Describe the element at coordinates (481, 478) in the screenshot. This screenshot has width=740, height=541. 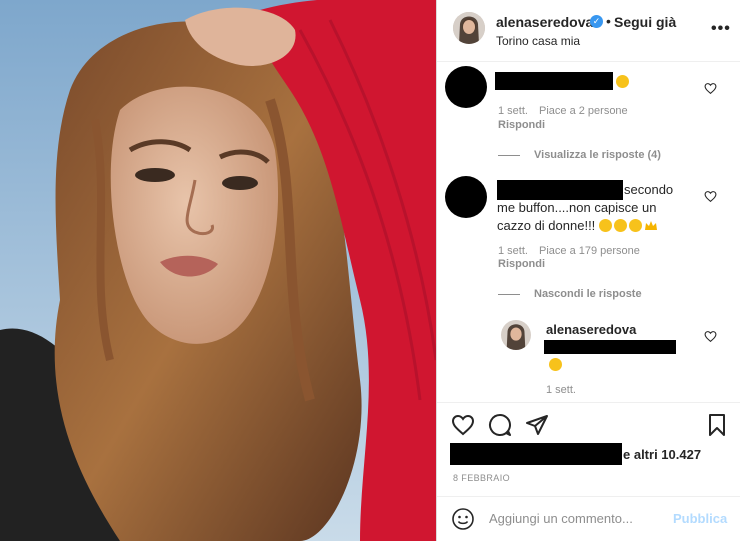
I see `post-date: 8 FEBBRAIO` at that location.